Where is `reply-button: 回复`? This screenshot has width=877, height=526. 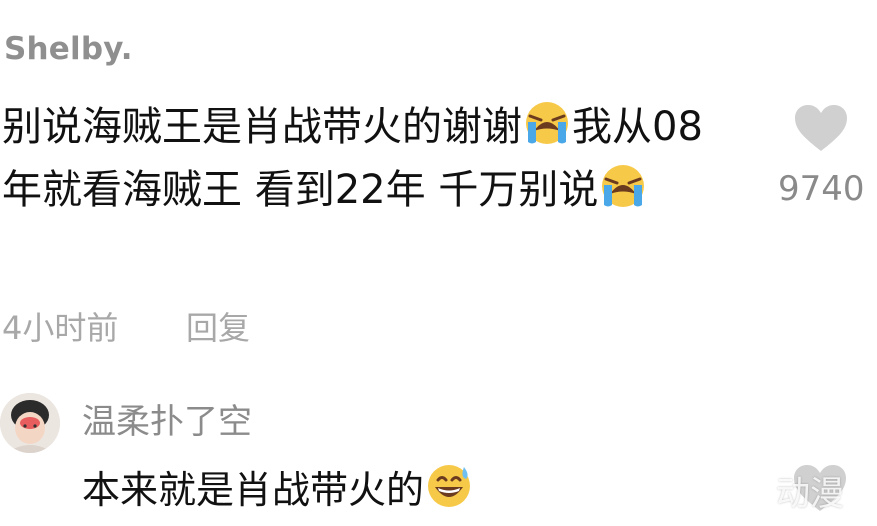
reply-button: 回复 is located at coordinates (218, 328).